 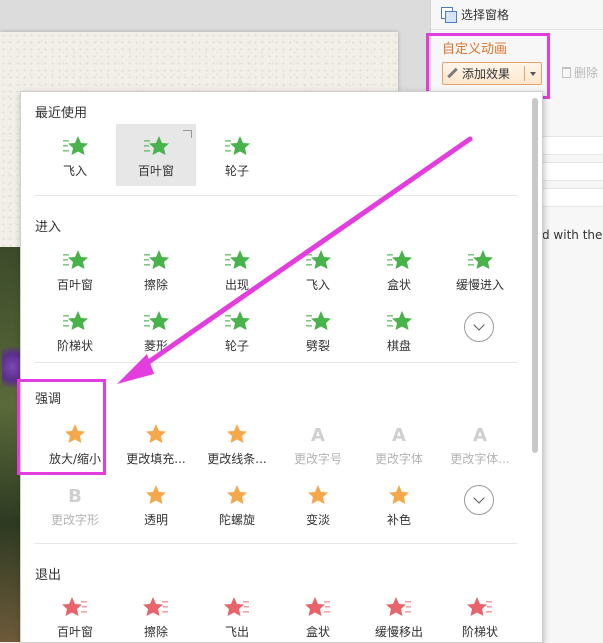 I want to click on appear-icon, so click(x=237, y=260).